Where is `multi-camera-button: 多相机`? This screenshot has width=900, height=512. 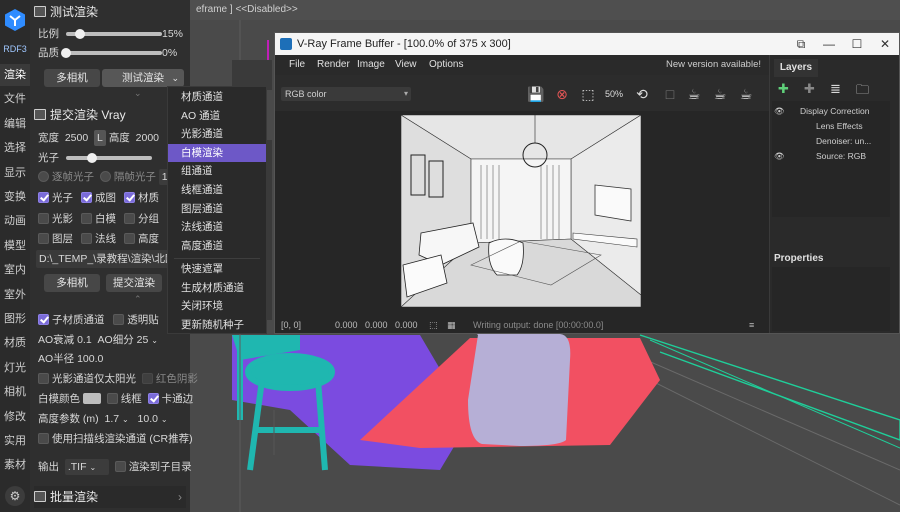 multi-camera-button: 多相机 is located at coordinates (72, 78).